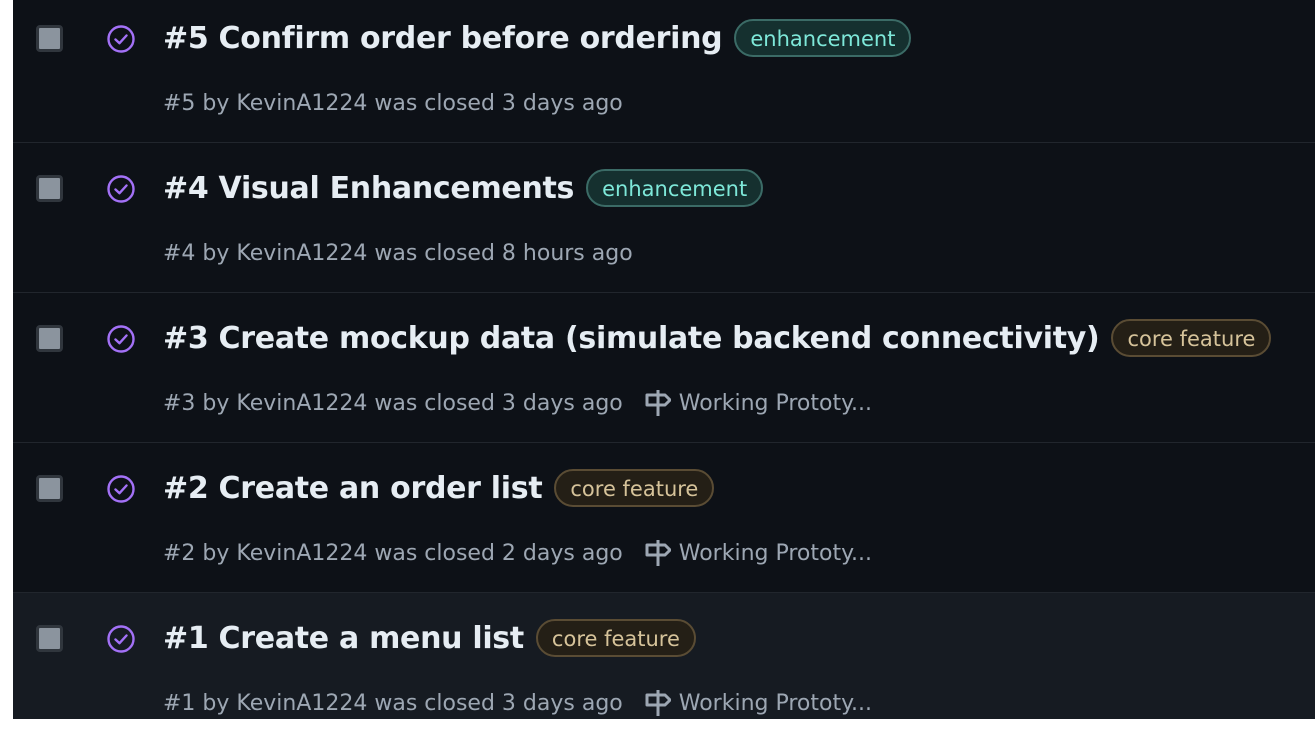  I want to click on issue-meta: #5 by KevinA1224 was closed 3 days ago, so click(393, 103).